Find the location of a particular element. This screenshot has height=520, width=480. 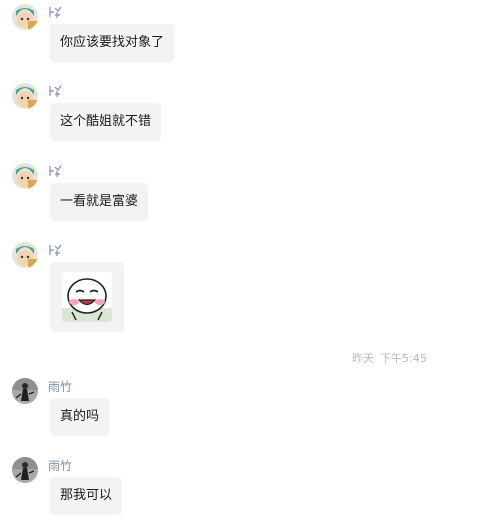

message-bubble: 一看就是富婆 is located at coordinates (99, 202).